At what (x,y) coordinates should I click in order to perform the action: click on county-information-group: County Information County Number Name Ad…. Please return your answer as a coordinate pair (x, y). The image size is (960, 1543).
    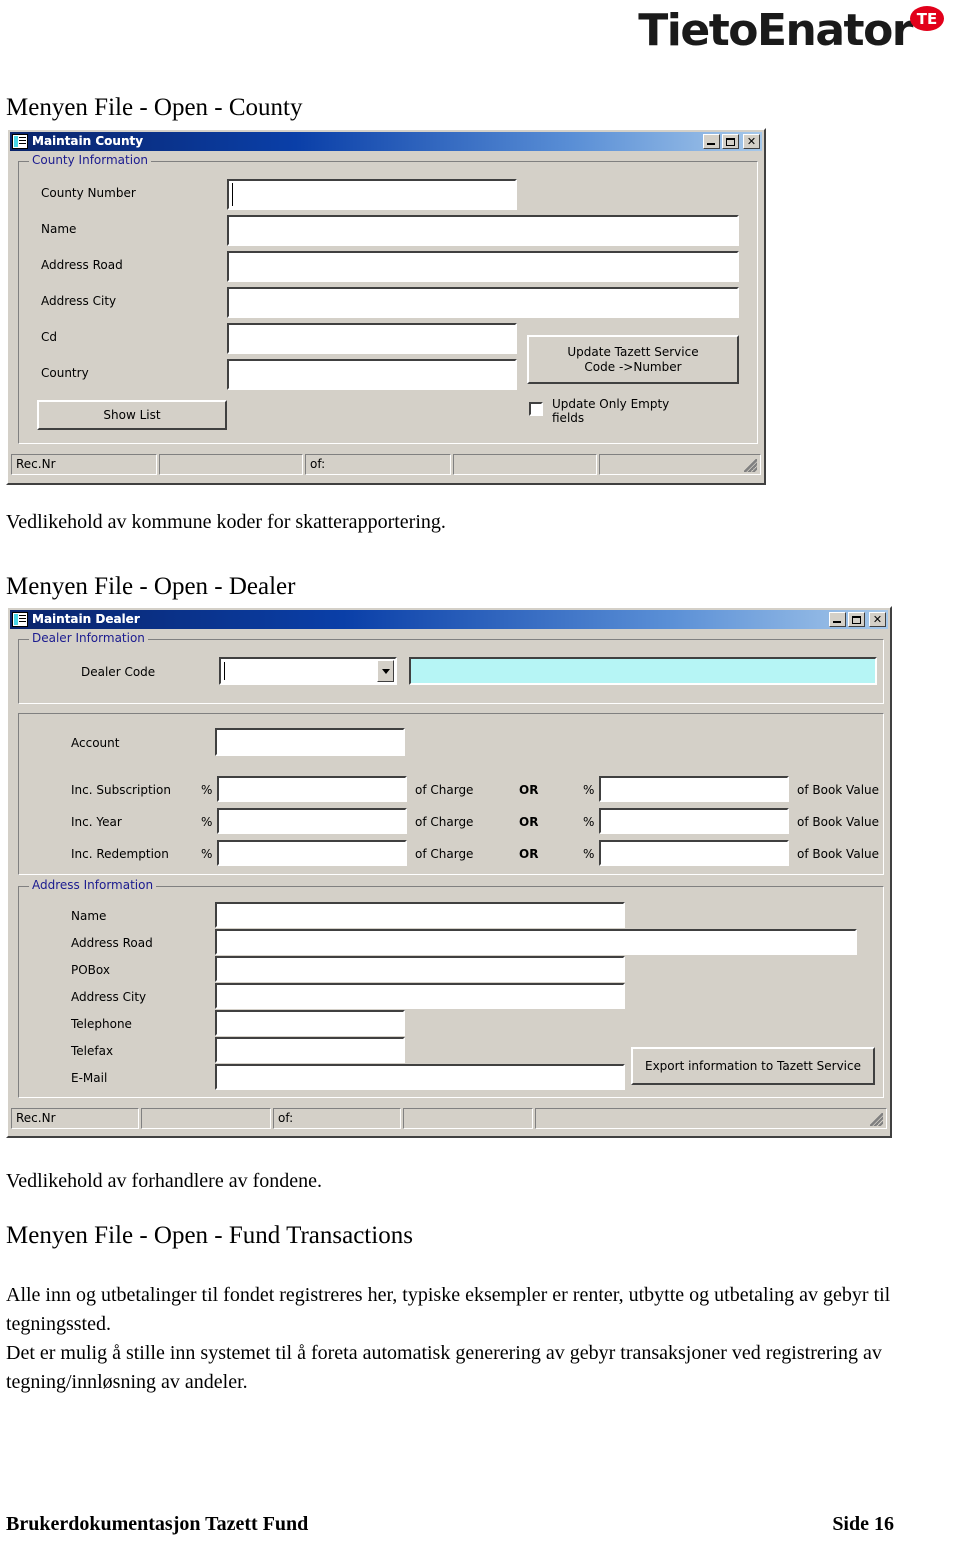
    Looking at the image, I should click on (388, 298).